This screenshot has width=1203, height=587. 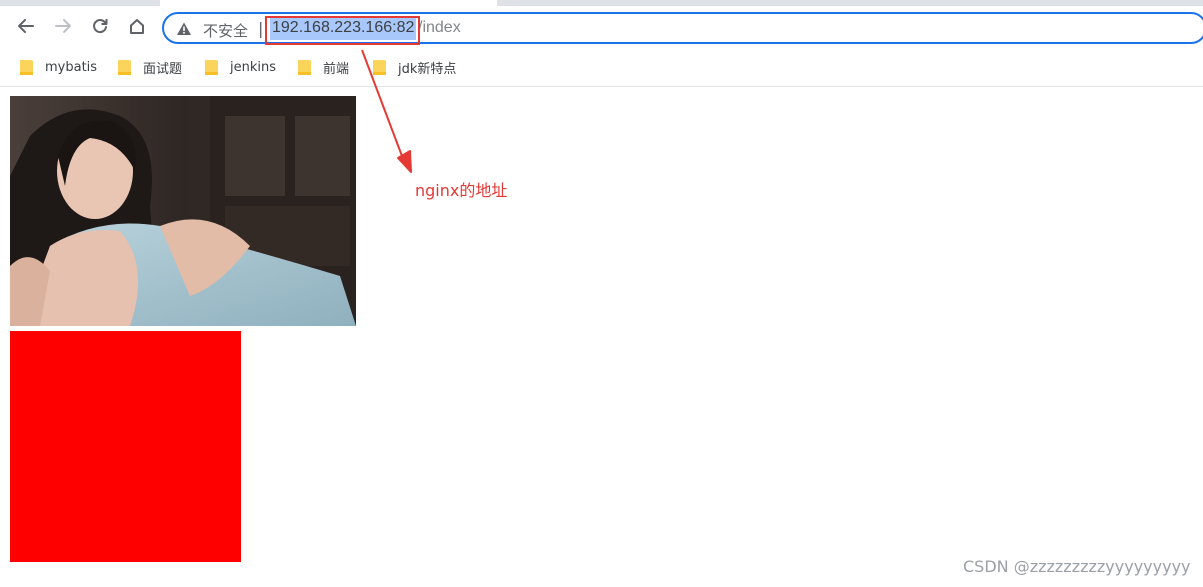 I want to click on annotation-label: nginx的地址, so click(x=461, y=190).